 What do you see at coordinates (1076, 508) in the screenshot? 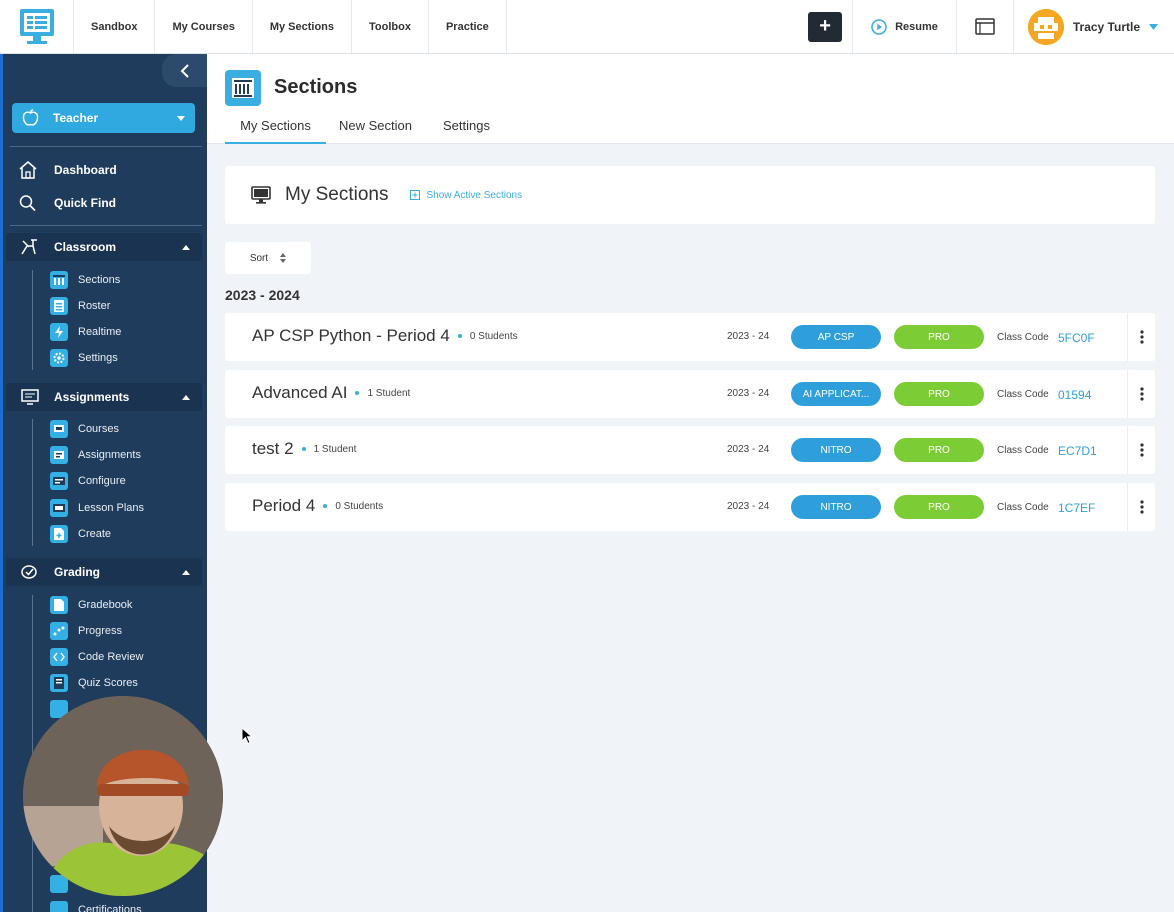
I see `class-code: 1C7EF` at bounding box center [1076, 508].